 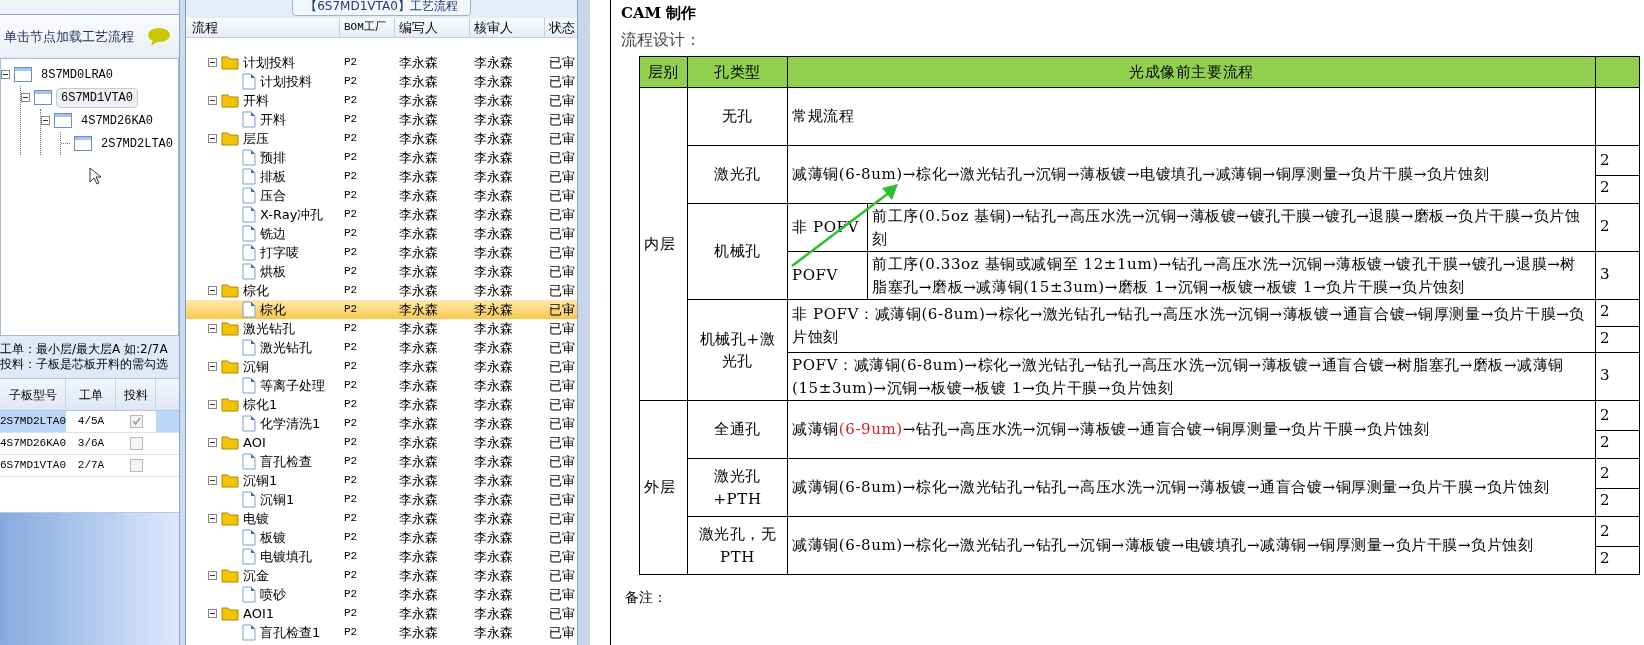 What do you see at coordinates (381, 385) in the screenshot?
I see `tree-row: 等离子处理 P2 李永森 李永森 已审` at bounding box center [381, 385].